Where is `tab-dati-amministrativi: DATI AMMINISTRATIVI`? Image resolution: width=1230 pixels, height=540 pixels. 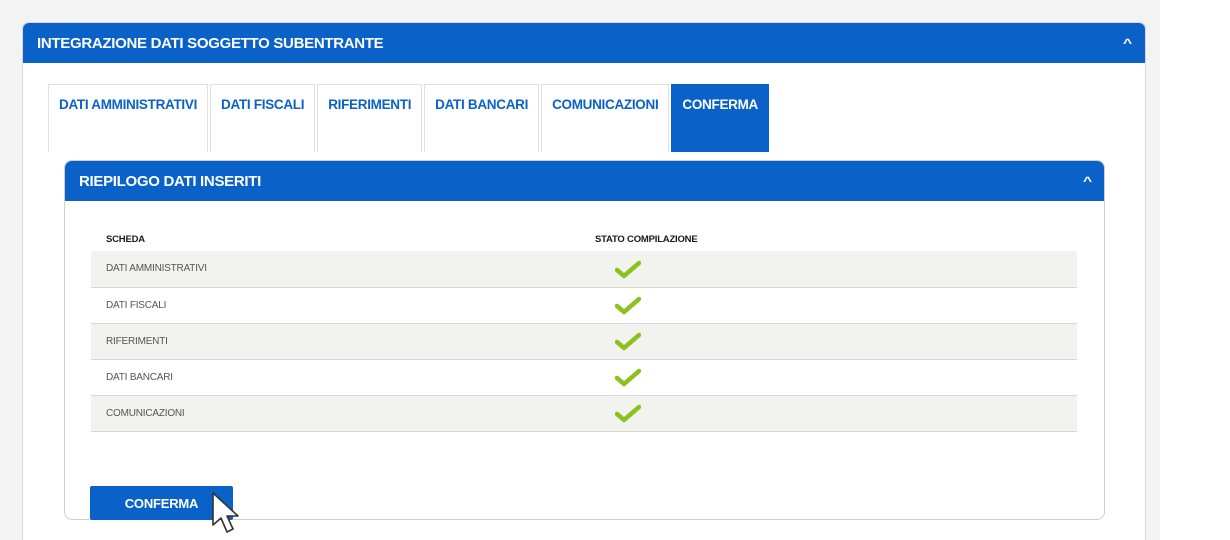 tab-dati-amministrativi: DATI AMMINISTRATIVI is located at coordinates (128, 118).